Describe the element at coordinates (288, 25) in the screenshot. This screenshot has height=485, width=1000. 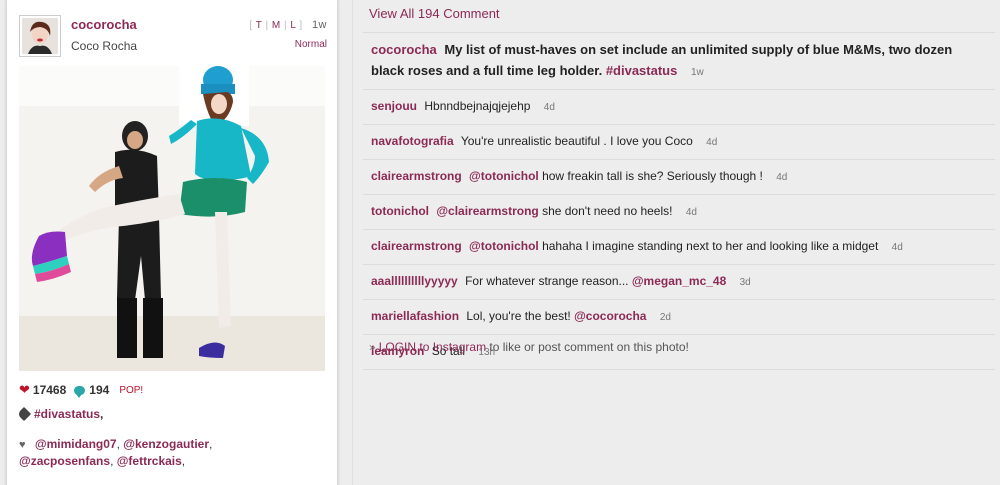
I see `view-size-links: [ T | M | L ] 1w` at that location.